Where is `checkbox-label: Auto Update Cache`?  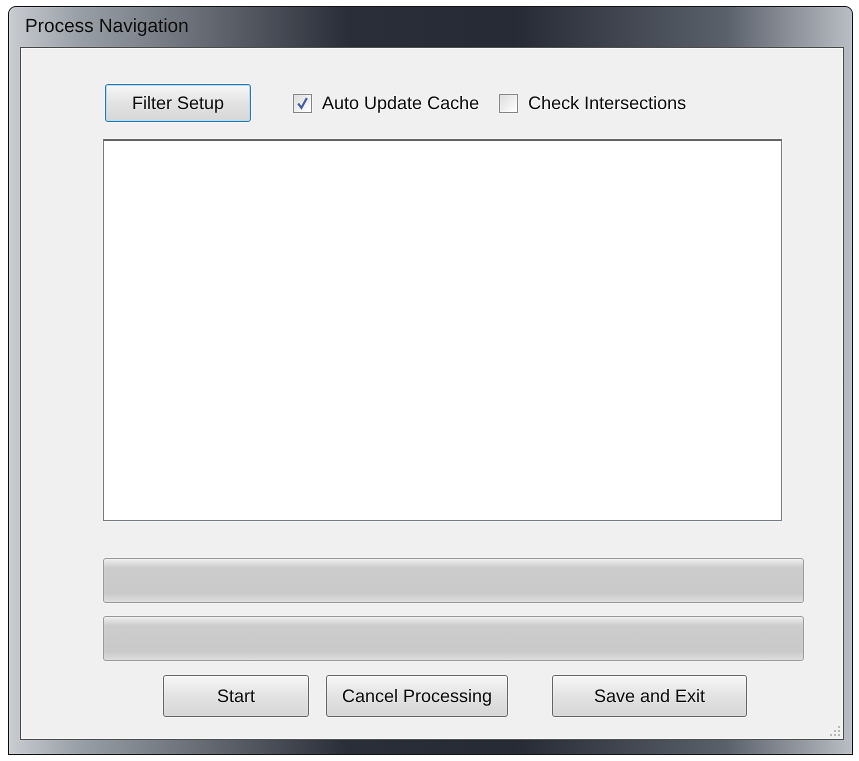
checkbox-label: Auto Update Cache is located at coordinates (401, 103).